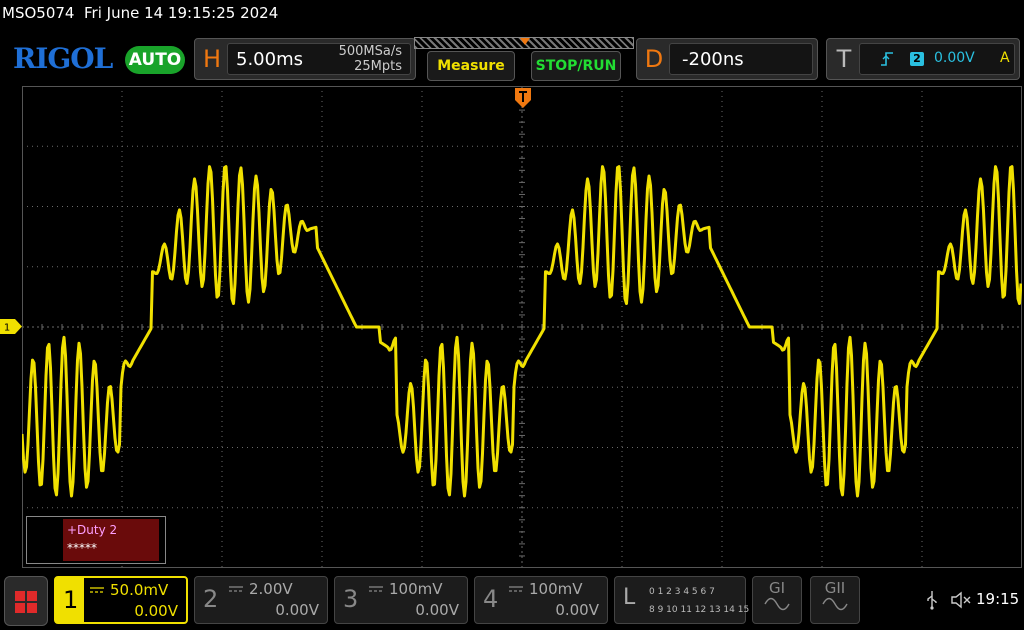  Describe the element at coordinates (471, 66) in the screenshot. I see `measure-button: Measure` at that location.